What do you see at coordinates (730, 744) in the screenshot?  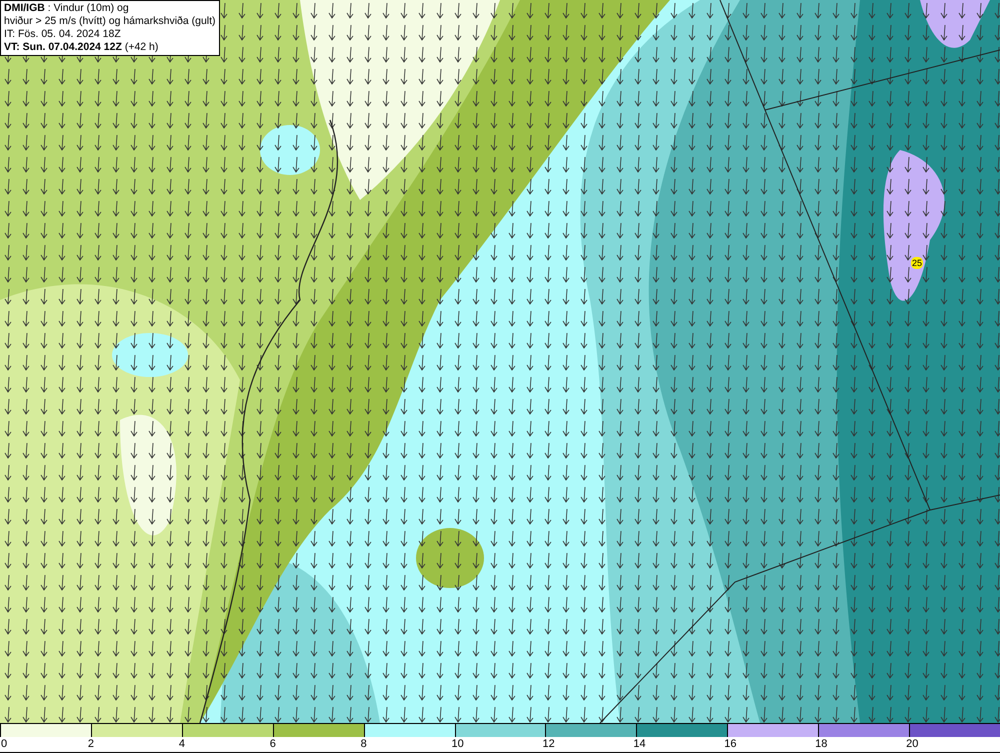 I see `scale-label: 16` at bounding box center [730, 744].